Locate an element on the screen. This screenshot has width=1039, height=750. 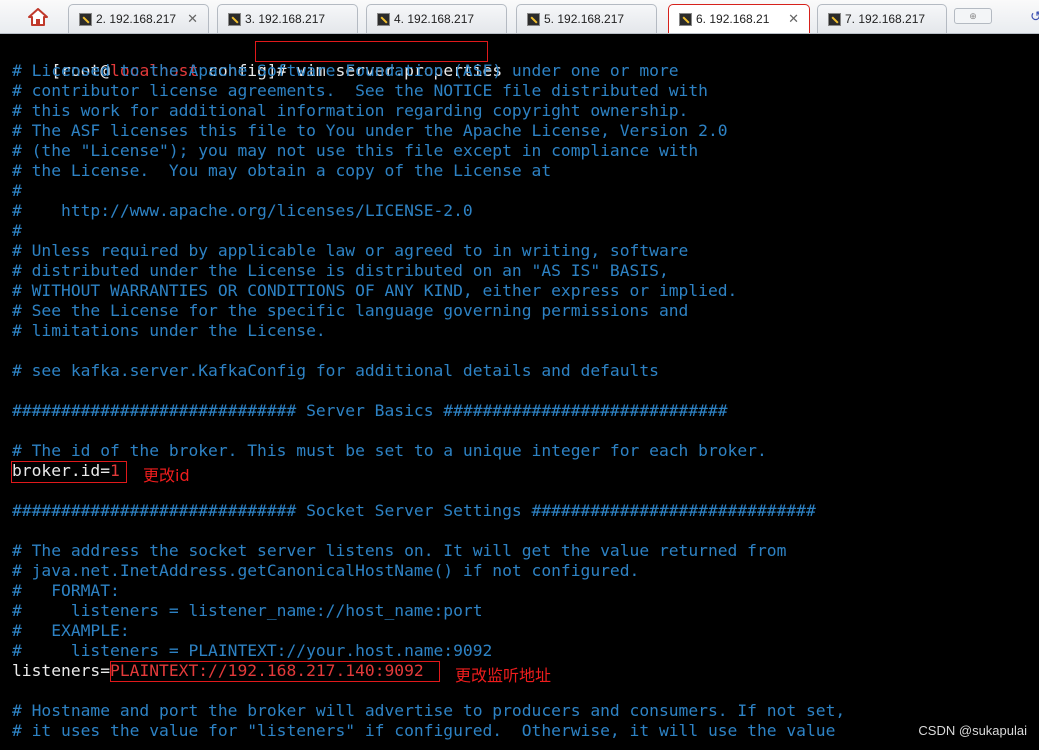
tab-label: 3. 192.168.217 is located at coordinates (285, 19).